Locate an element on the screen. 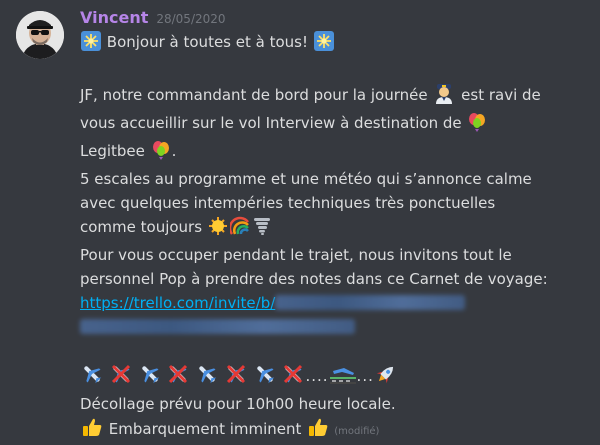  rainbow-icon is located at coordinates (239, 229).